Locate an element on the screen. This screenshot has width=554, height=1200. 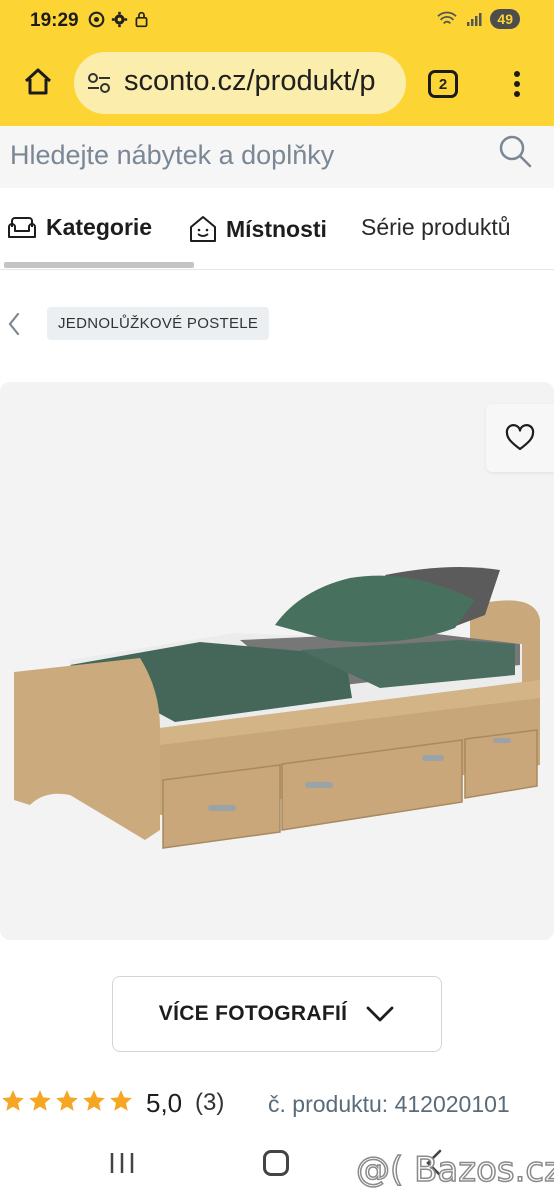
home-icon is located at coordinates (38, 81).